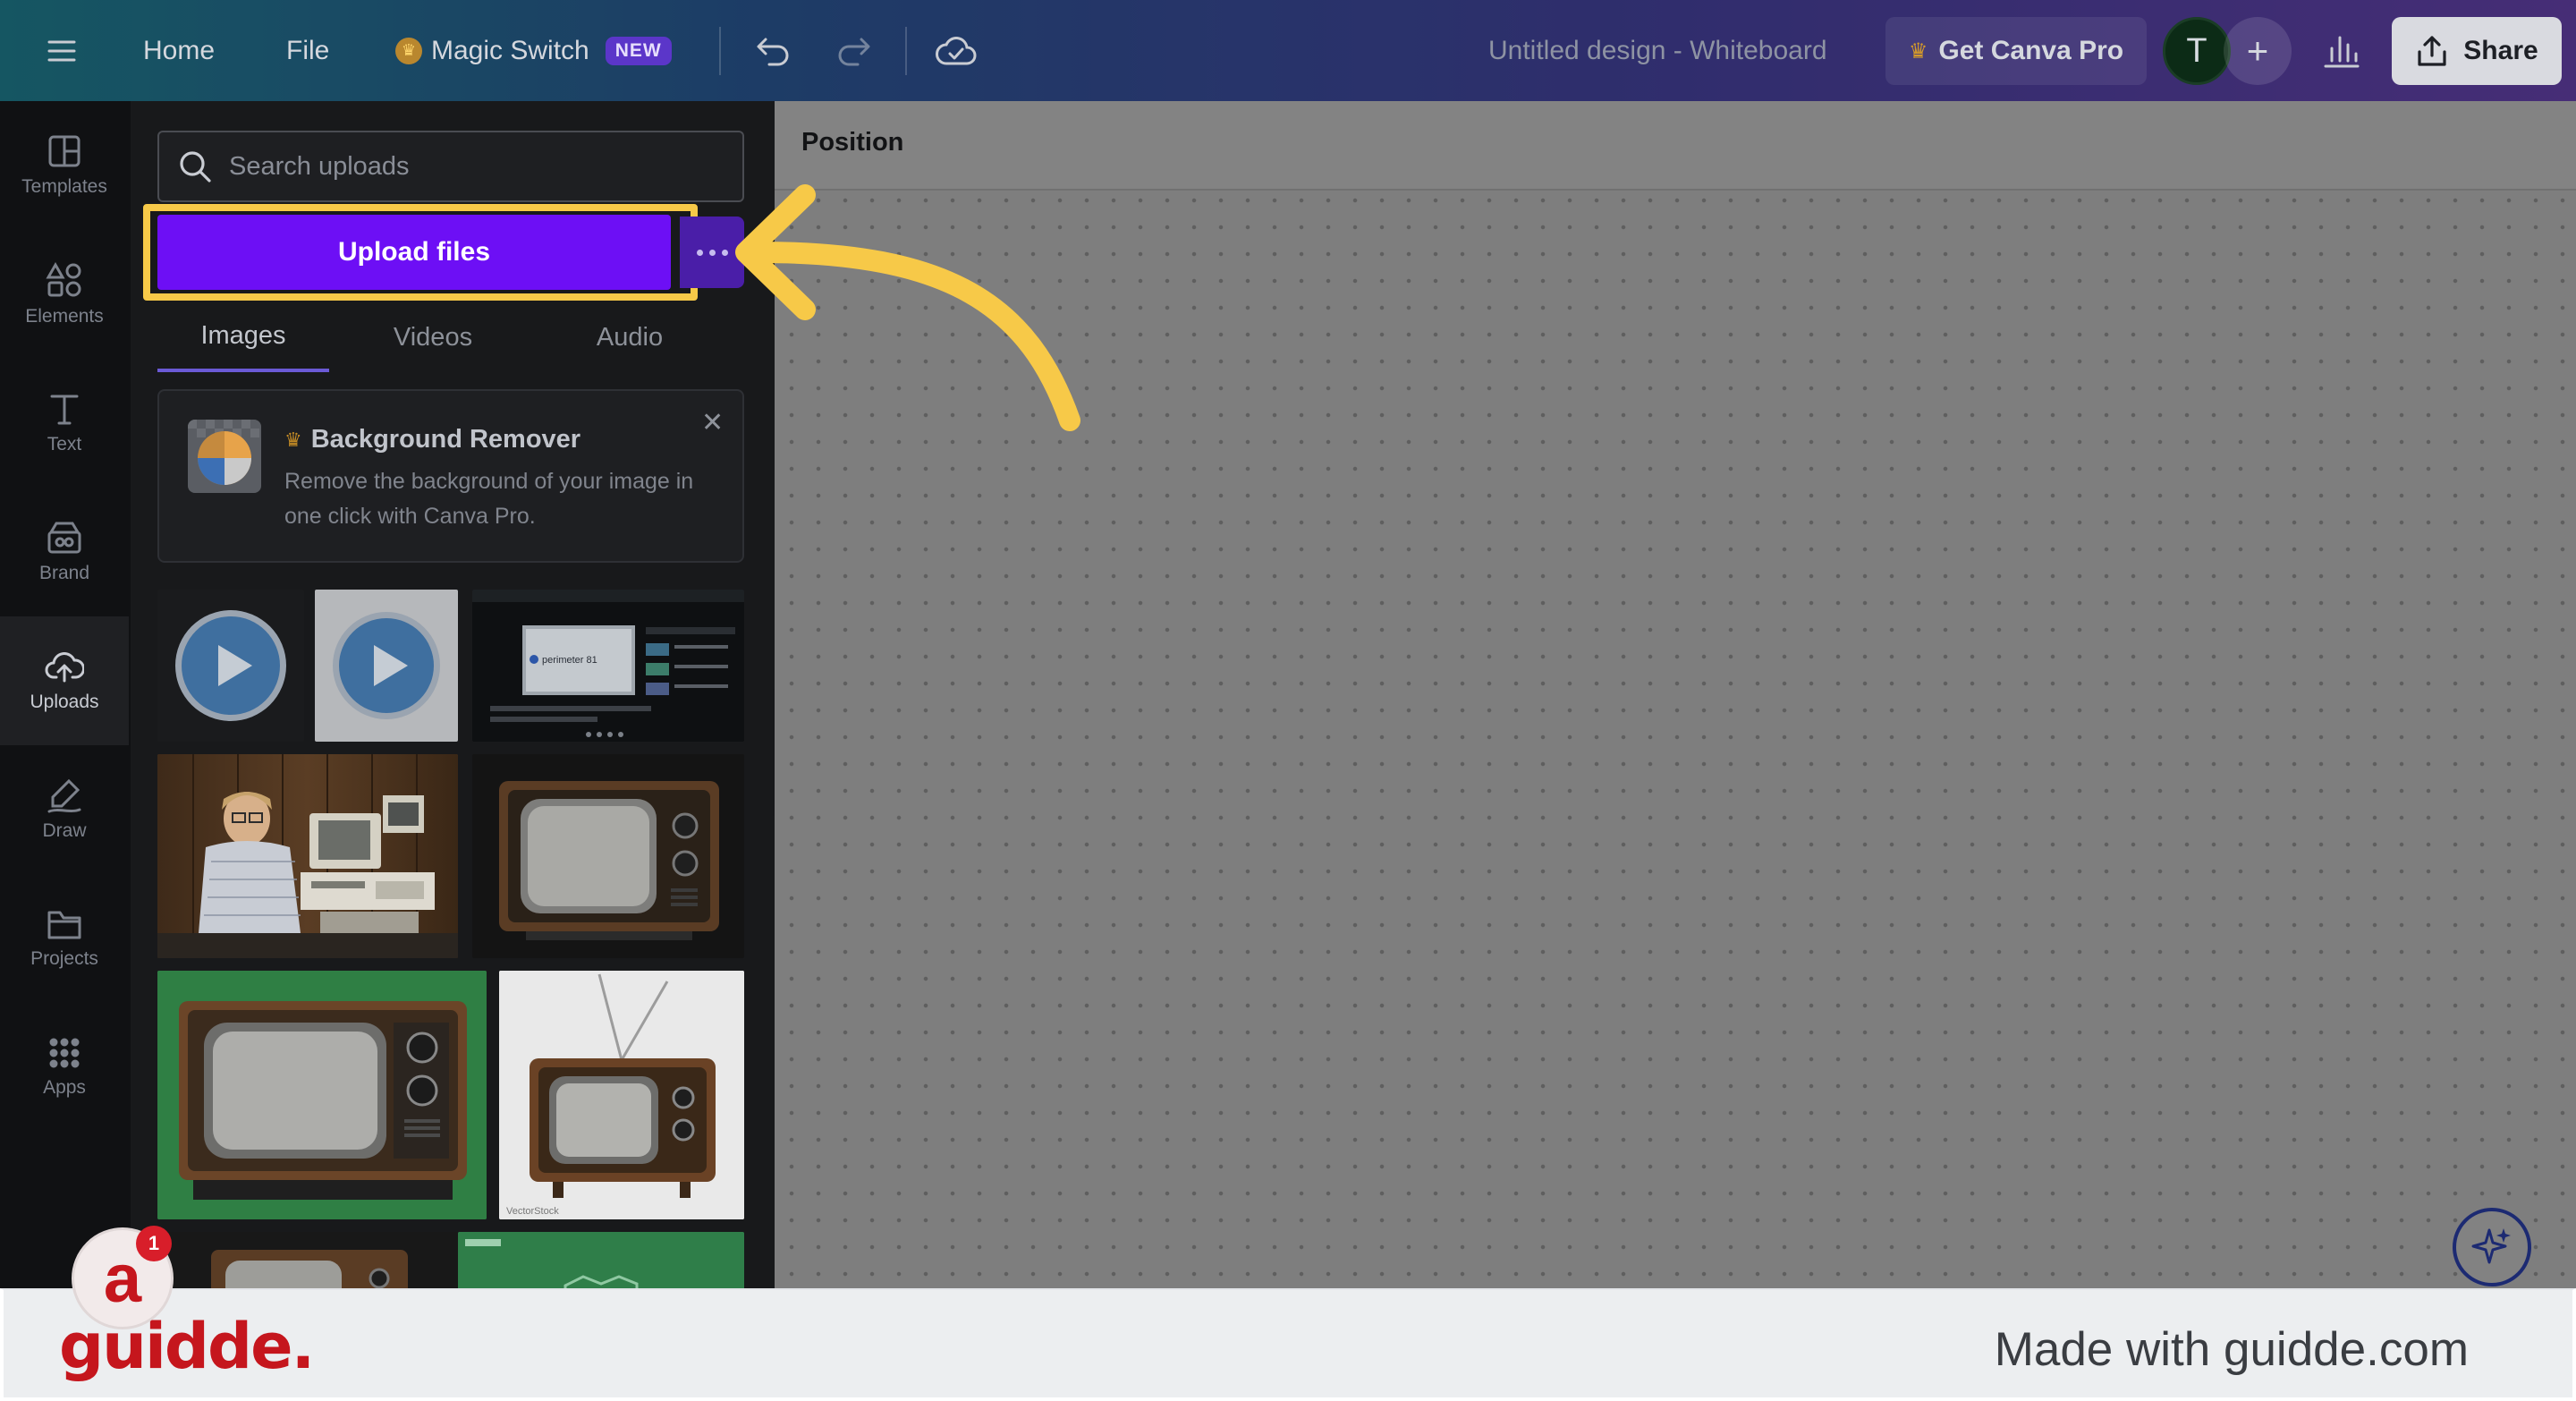 The image size is (2576, 1401). I want to click on brand-icon, so click(64, 538).